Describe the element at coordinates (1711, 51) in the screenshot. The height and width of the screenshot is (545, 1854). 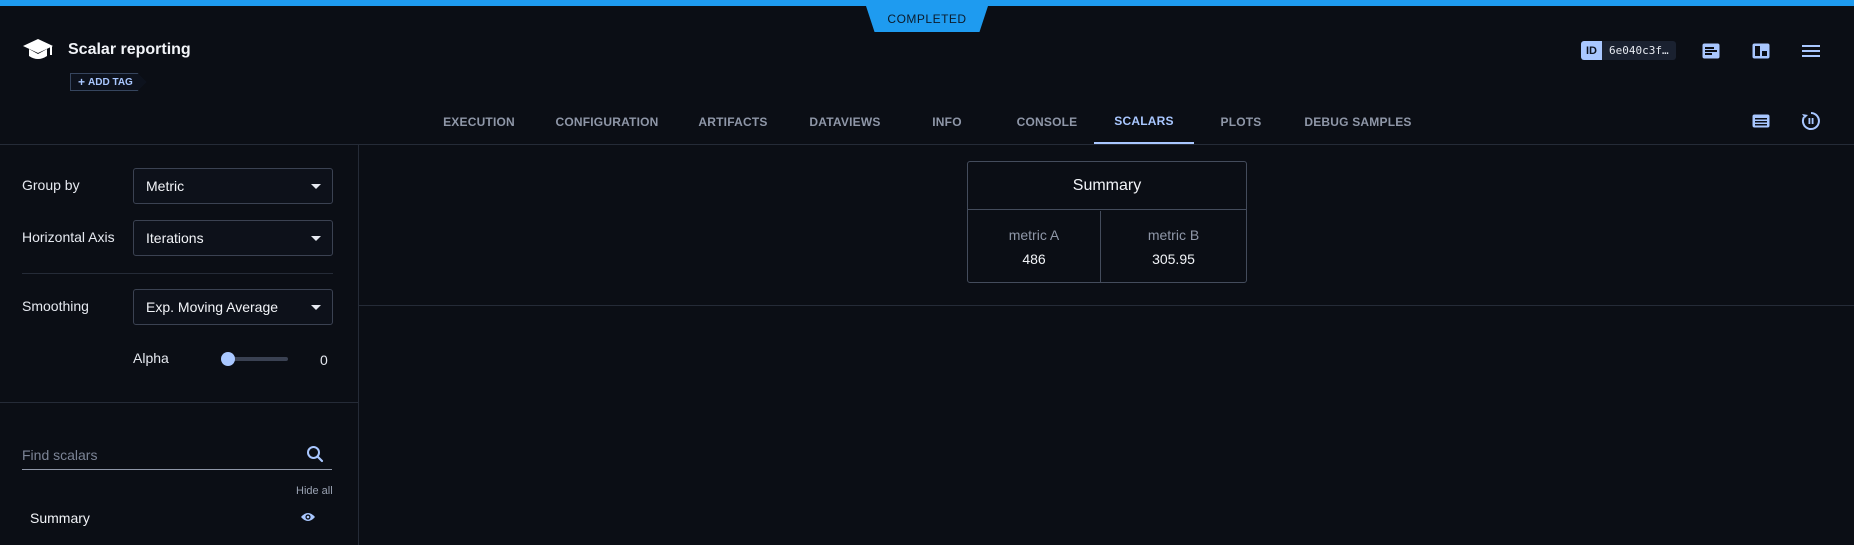
I see `details-icon` at that location.